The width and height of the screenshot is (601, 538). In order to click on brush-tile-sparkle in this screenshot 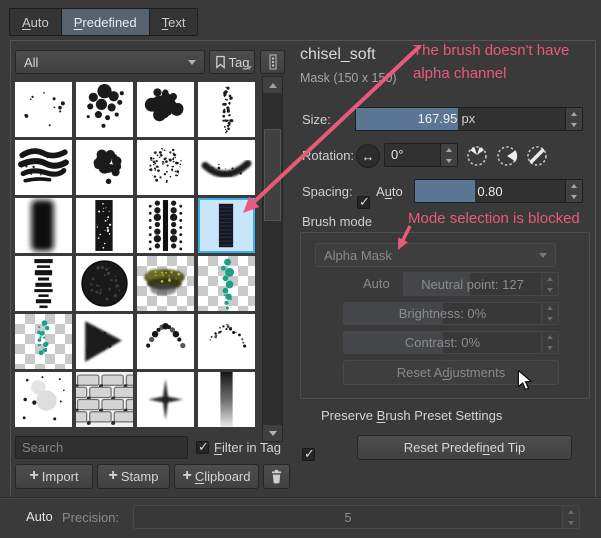, I will do `click(165, 399)`.